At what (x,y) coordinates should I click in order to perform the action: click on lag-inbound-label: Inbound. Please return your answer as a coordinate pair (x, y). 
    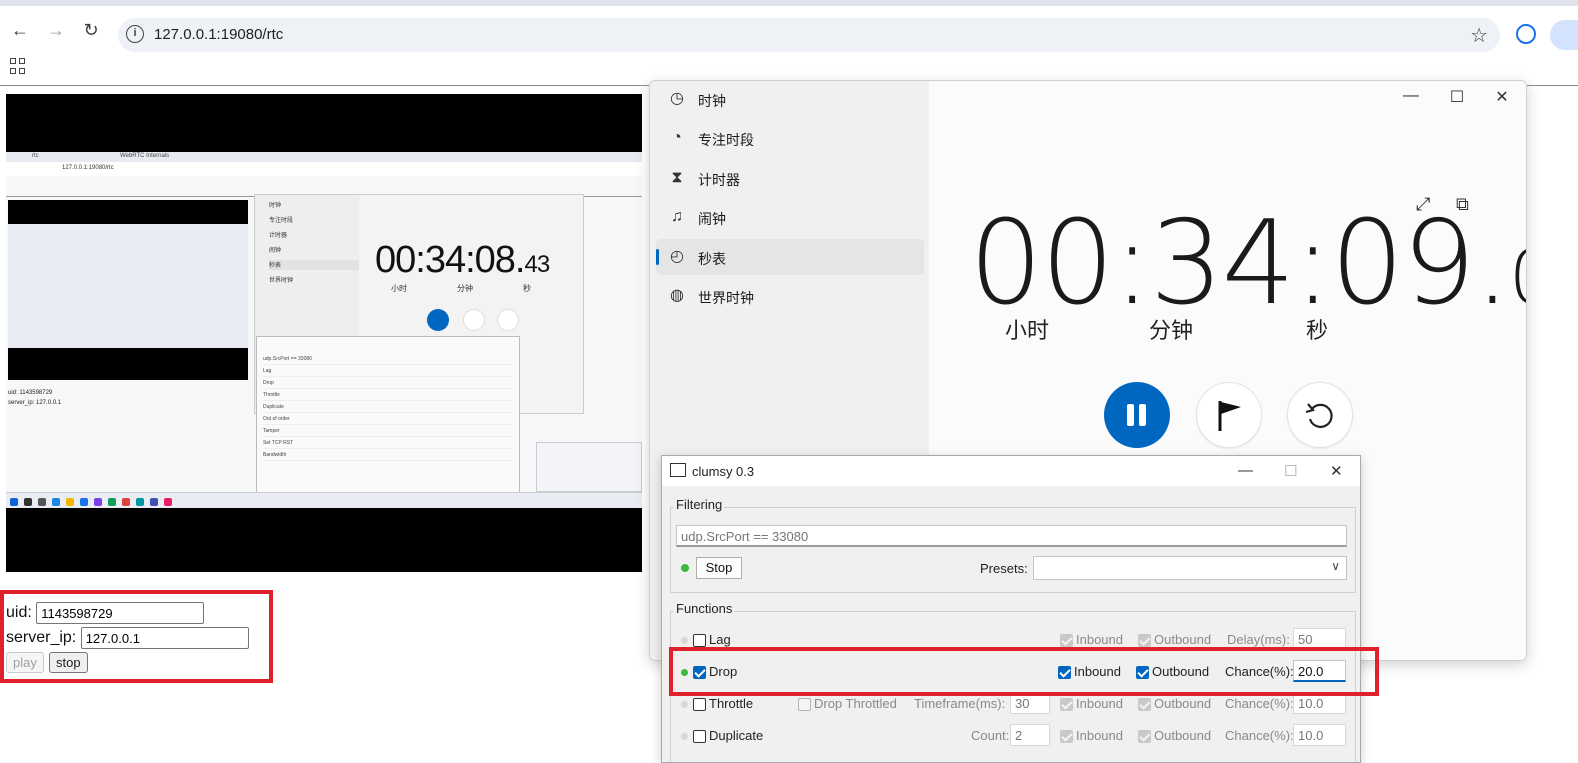
    Looking at the image, I should click on (1099, 639).